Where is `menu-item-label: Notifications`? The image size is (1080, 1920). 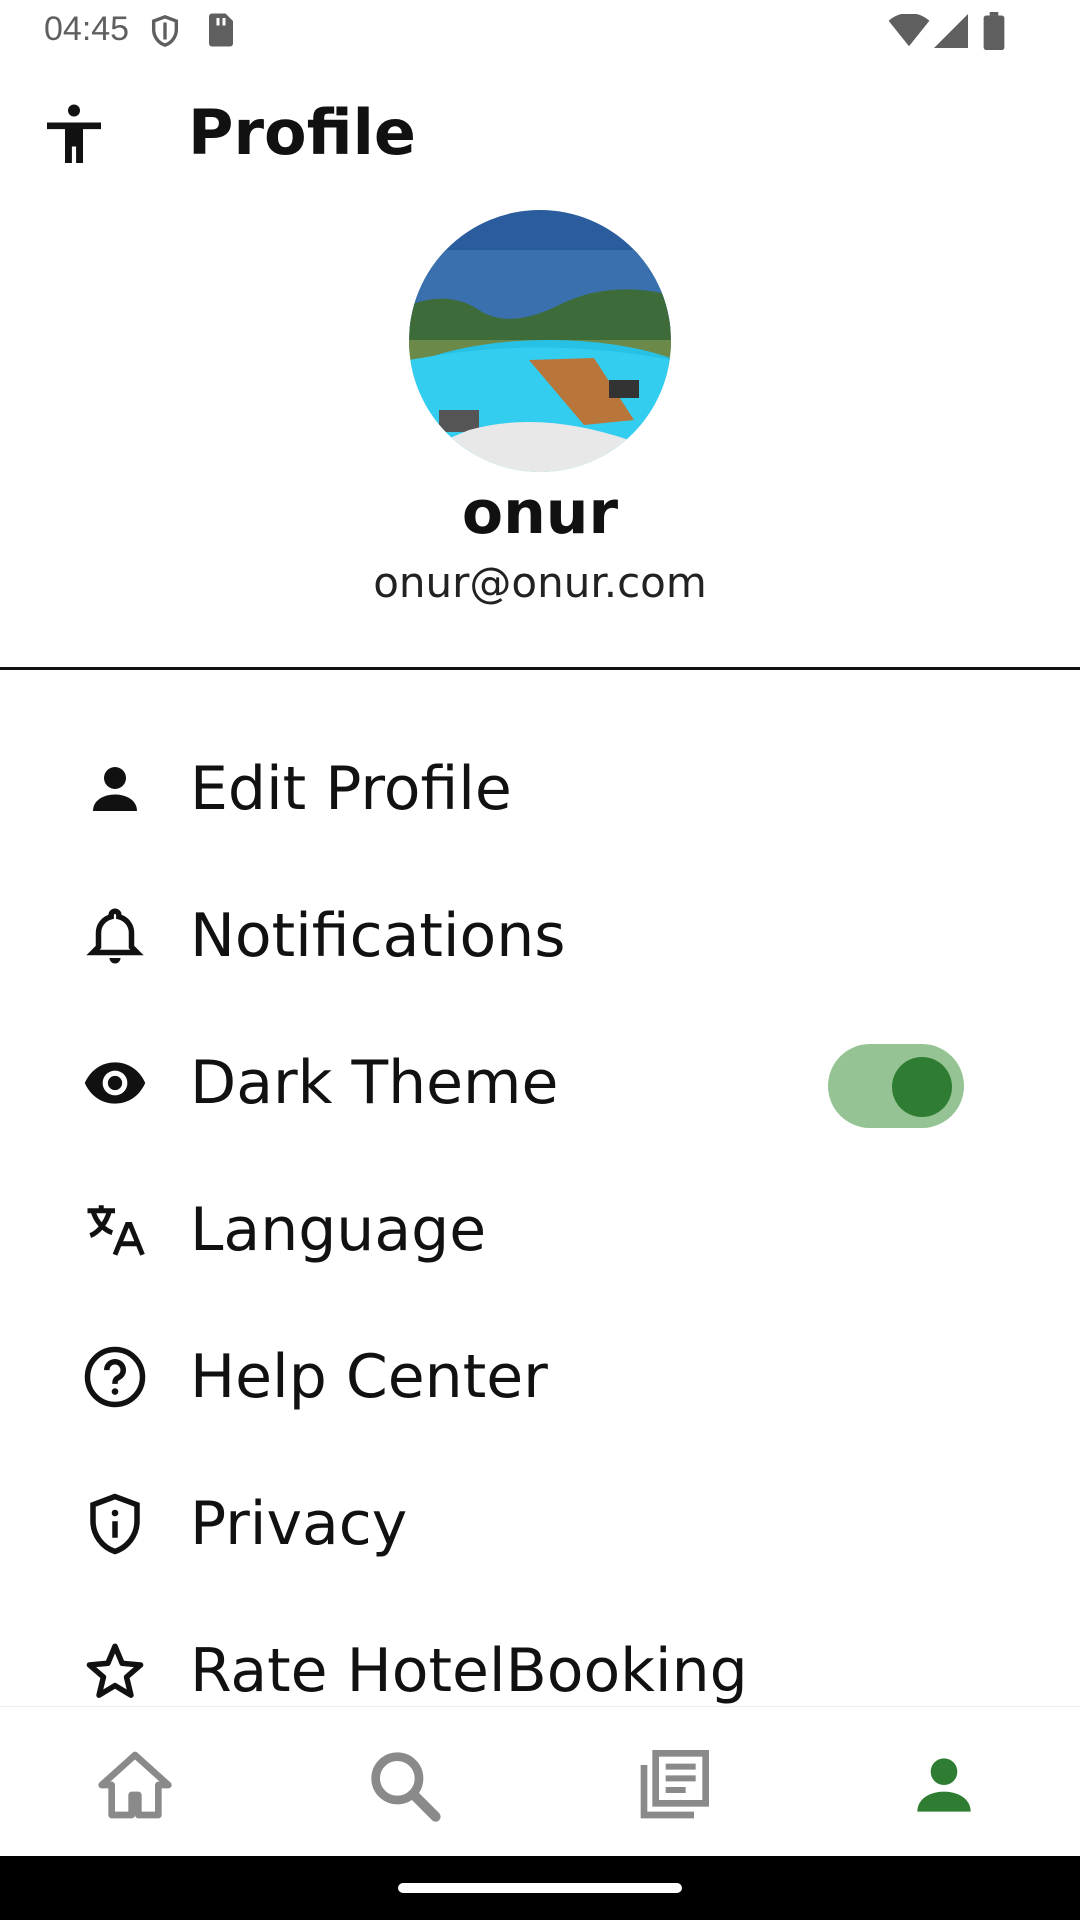 menu-item-label: Notifications is located at coordinates (378, 936).